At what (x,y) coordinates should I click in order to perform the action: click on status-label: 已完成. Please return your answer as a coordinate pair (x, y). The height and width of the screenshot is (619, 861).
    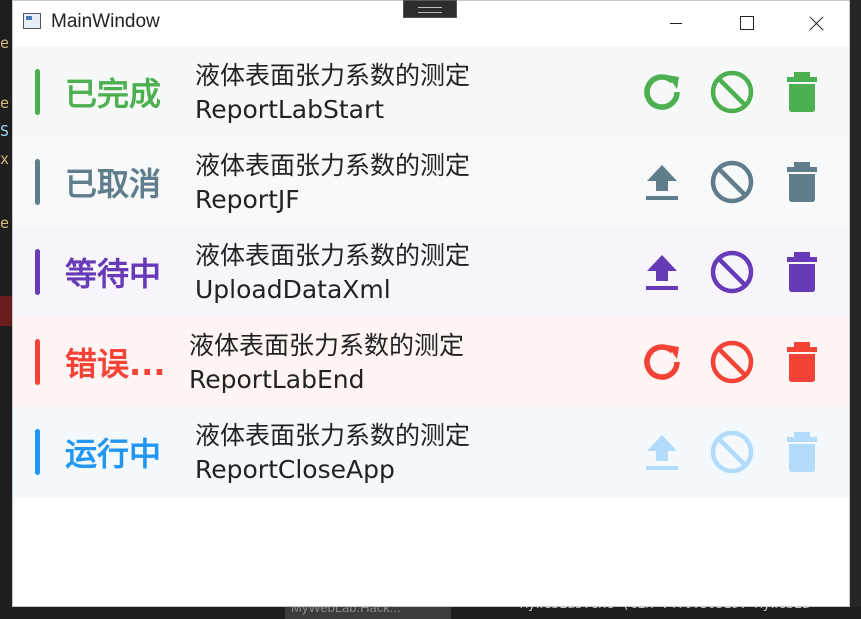
    Looking at the image, I should click on (113, 94).